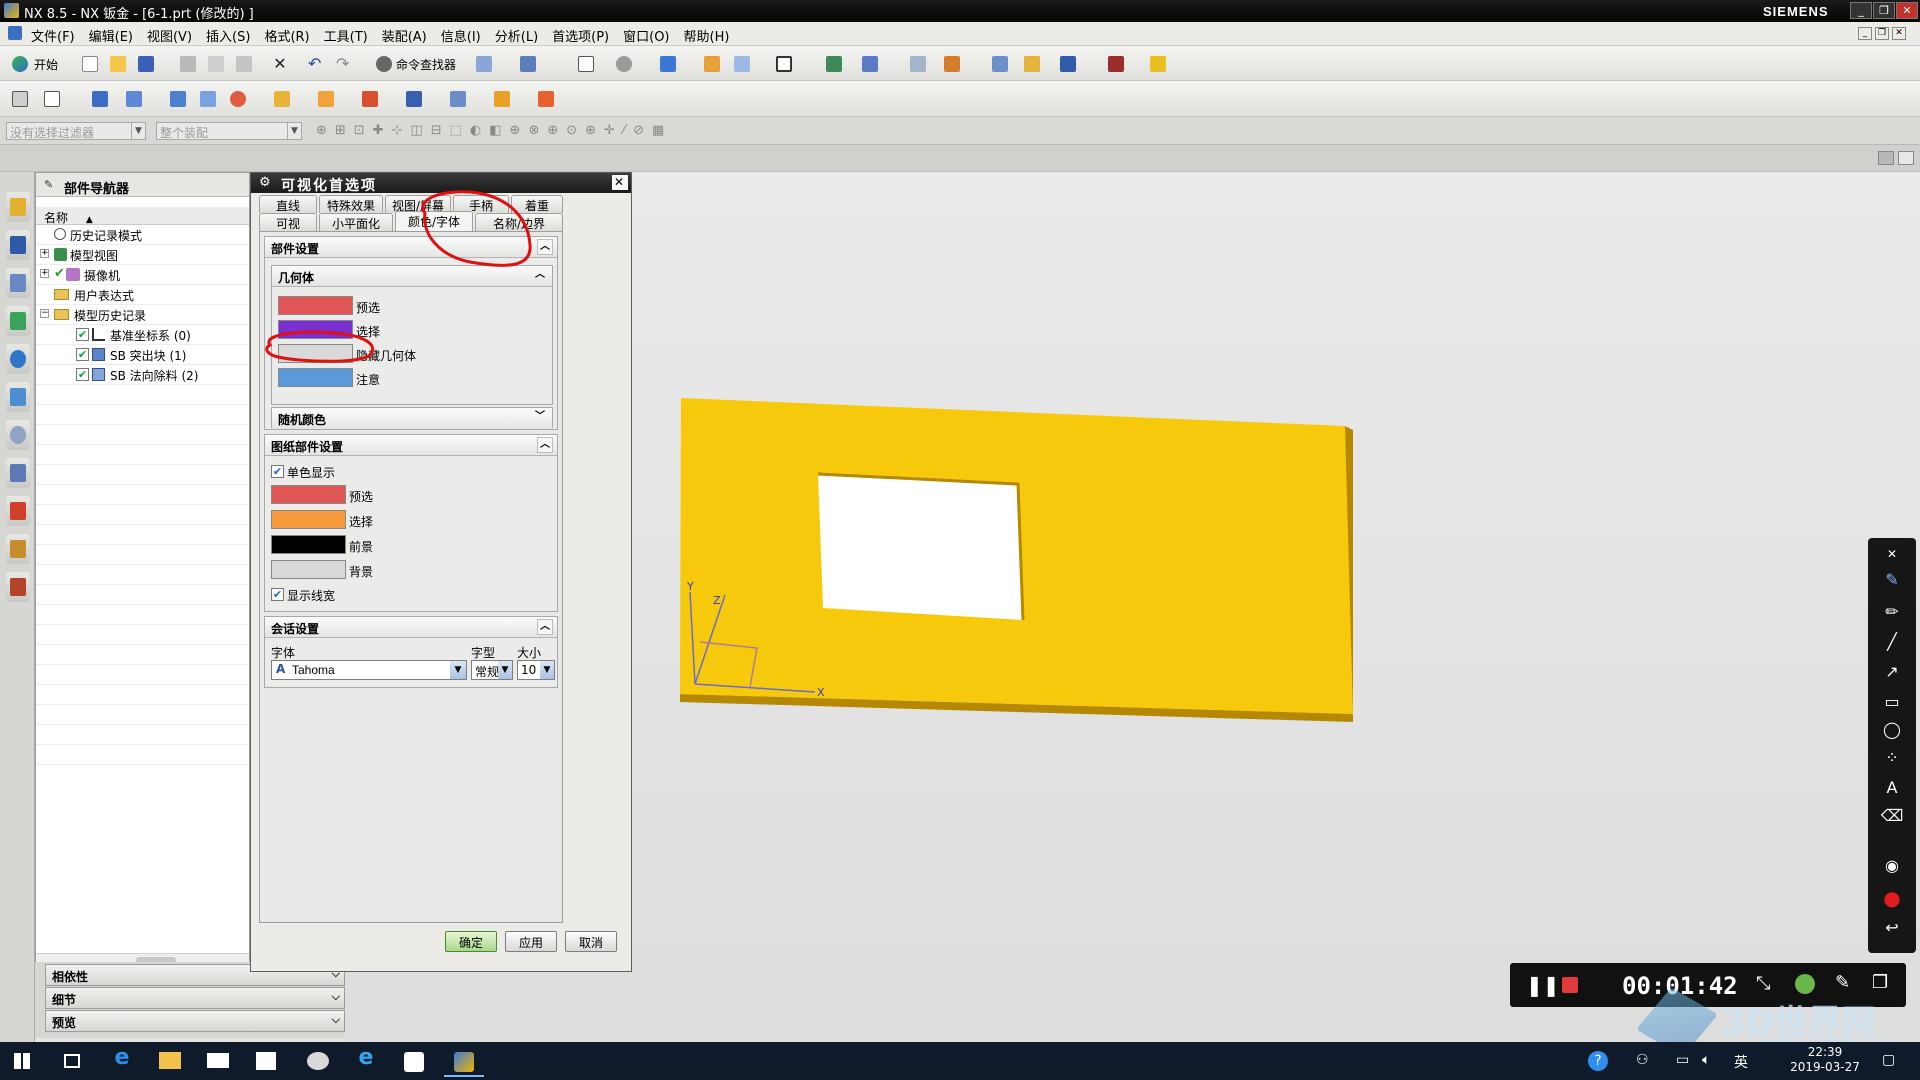 The height and width of the screenshot is (1080, 1920). Describe the element at coordinates (411, 627) in the screenshot. I see `session-settings-header: 会话设置 ︿` at that location.